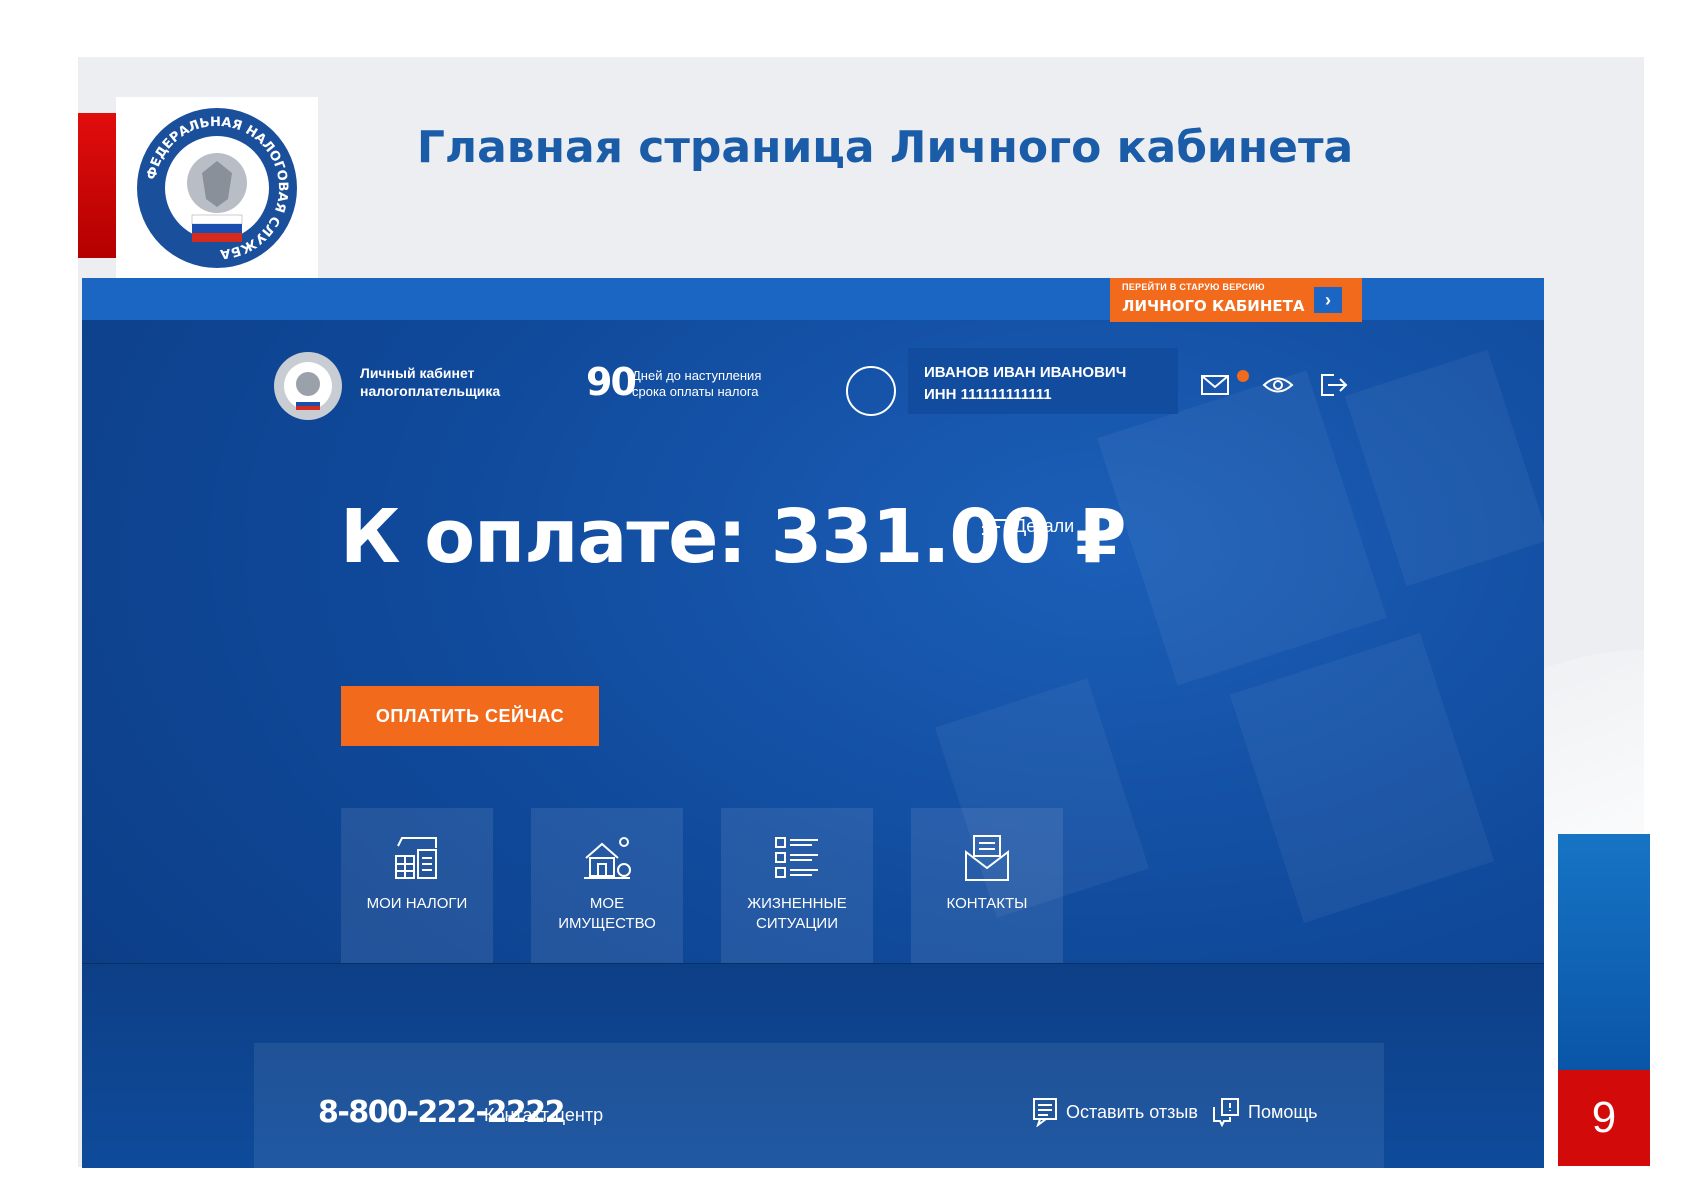 The height and width of the screenshot is (1191, 1684). I want to click on amount-due: К оплате: 331.00 ₽, so click(733, 537).